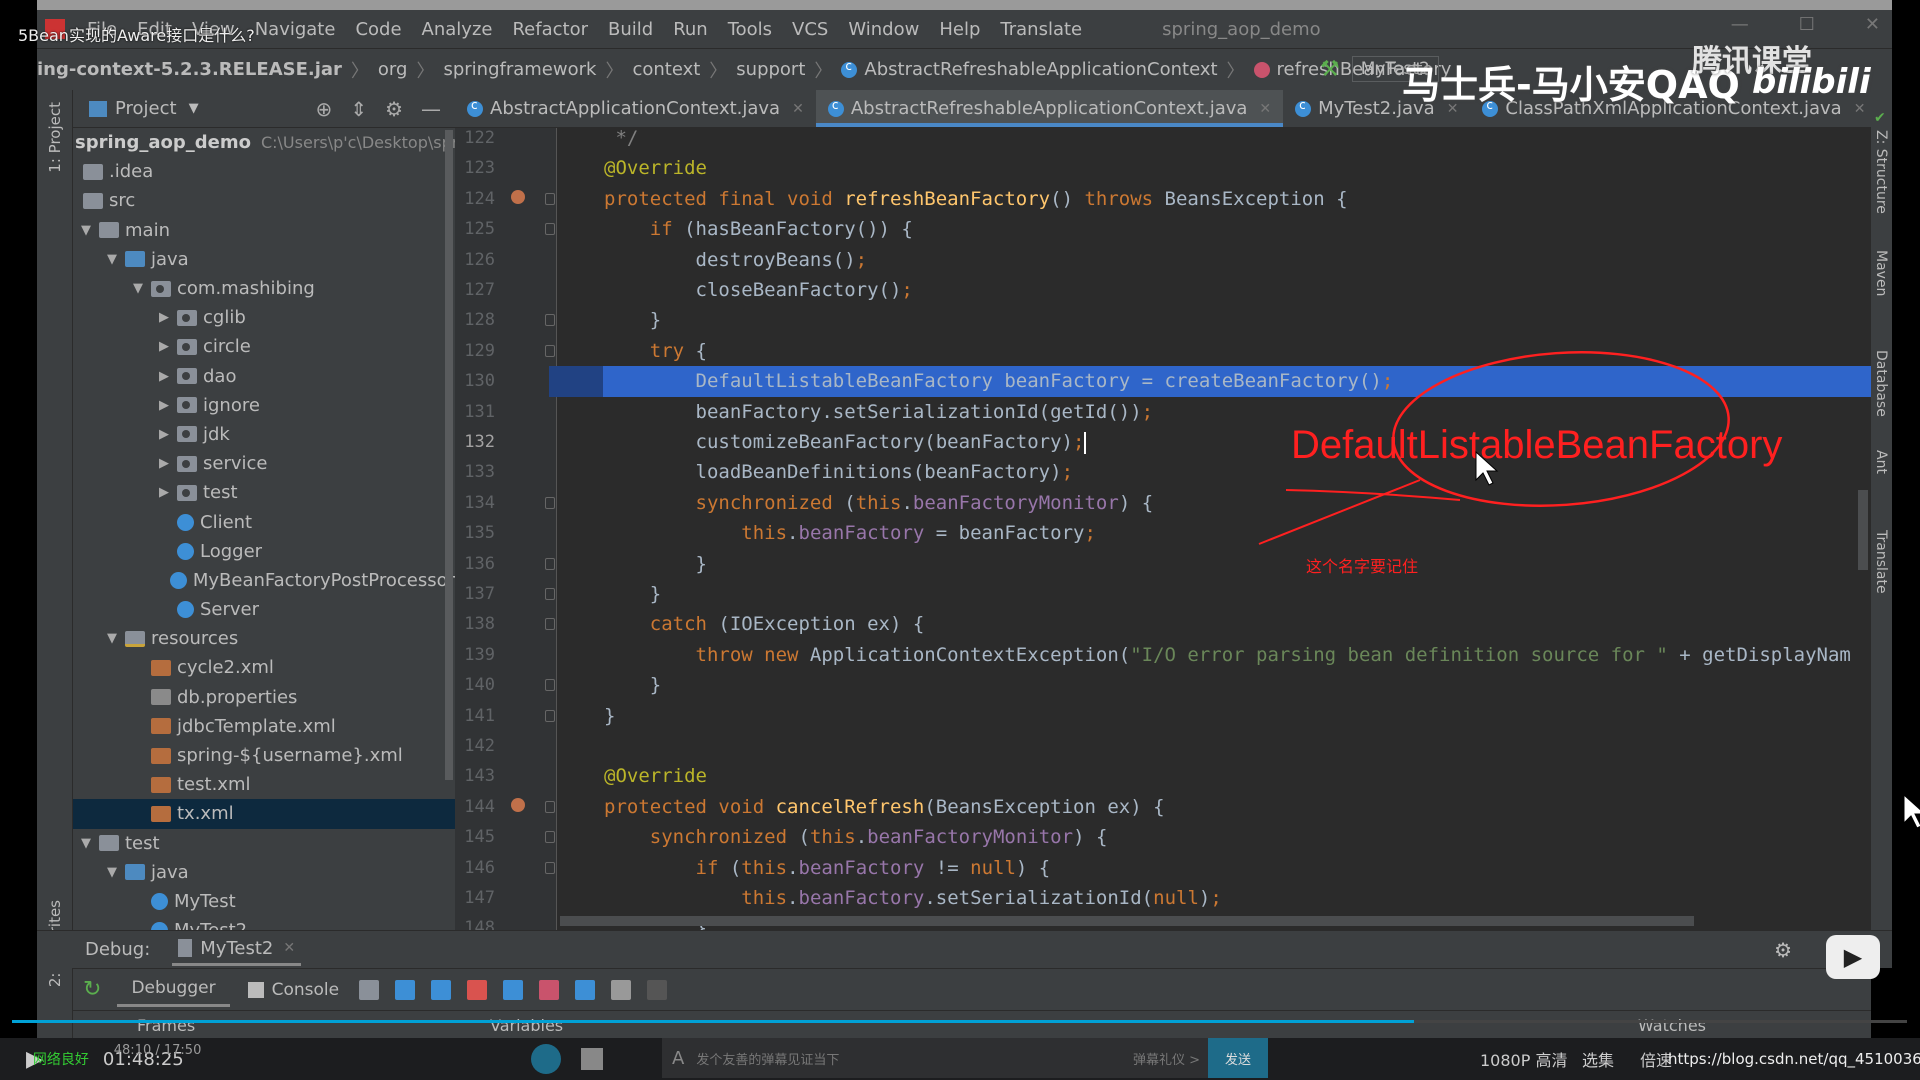  What do you see at coordinates (690, 29) in the screenshot?
I see `menu-run: Run` at bounding box center [690, 29].